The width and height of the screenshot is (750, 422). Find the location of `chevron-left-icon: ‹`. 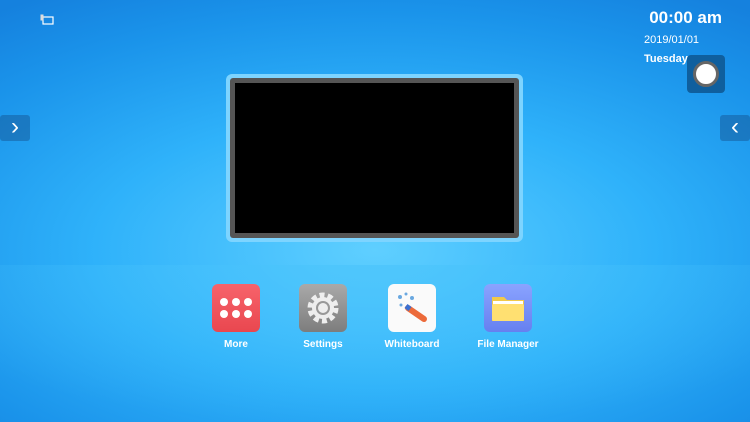

chevron-left-icon: ‹ is located at coordinates (735, 126).